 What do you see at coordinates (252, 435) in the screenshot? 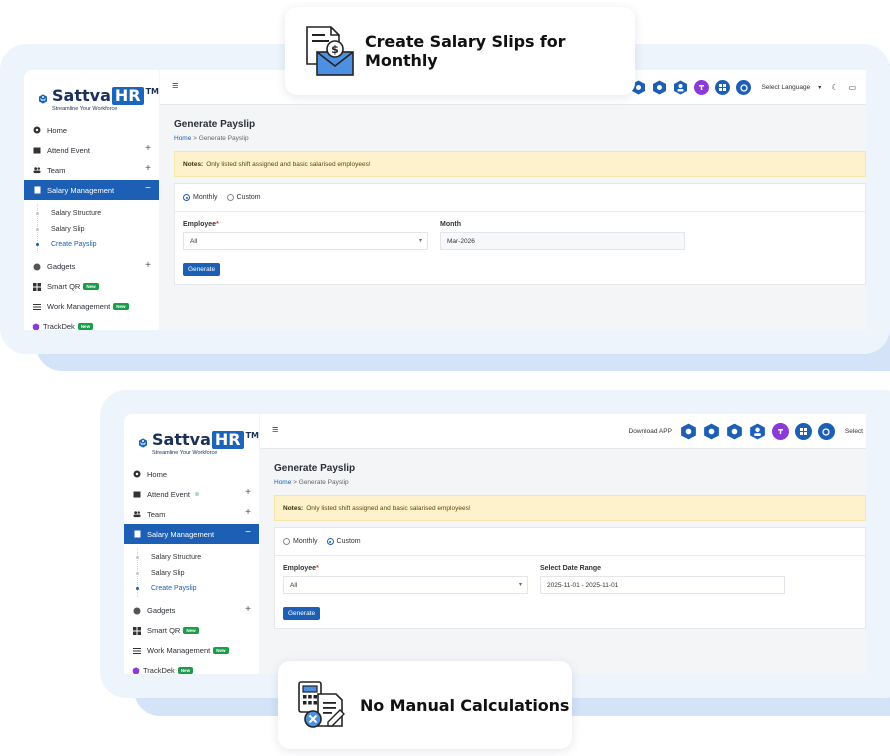
I see `logo-tm: TM` at bounding box center [252, 435].